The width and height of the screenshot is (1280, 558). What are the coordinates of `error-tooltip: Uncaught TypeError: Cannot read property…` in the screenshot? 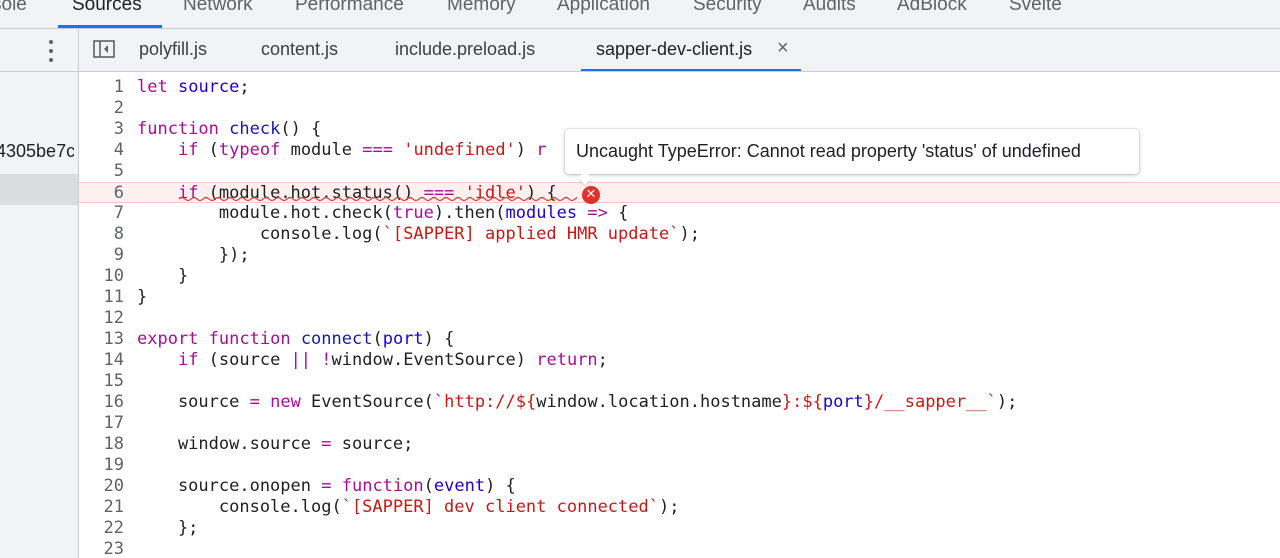 It's located at (852, 151).